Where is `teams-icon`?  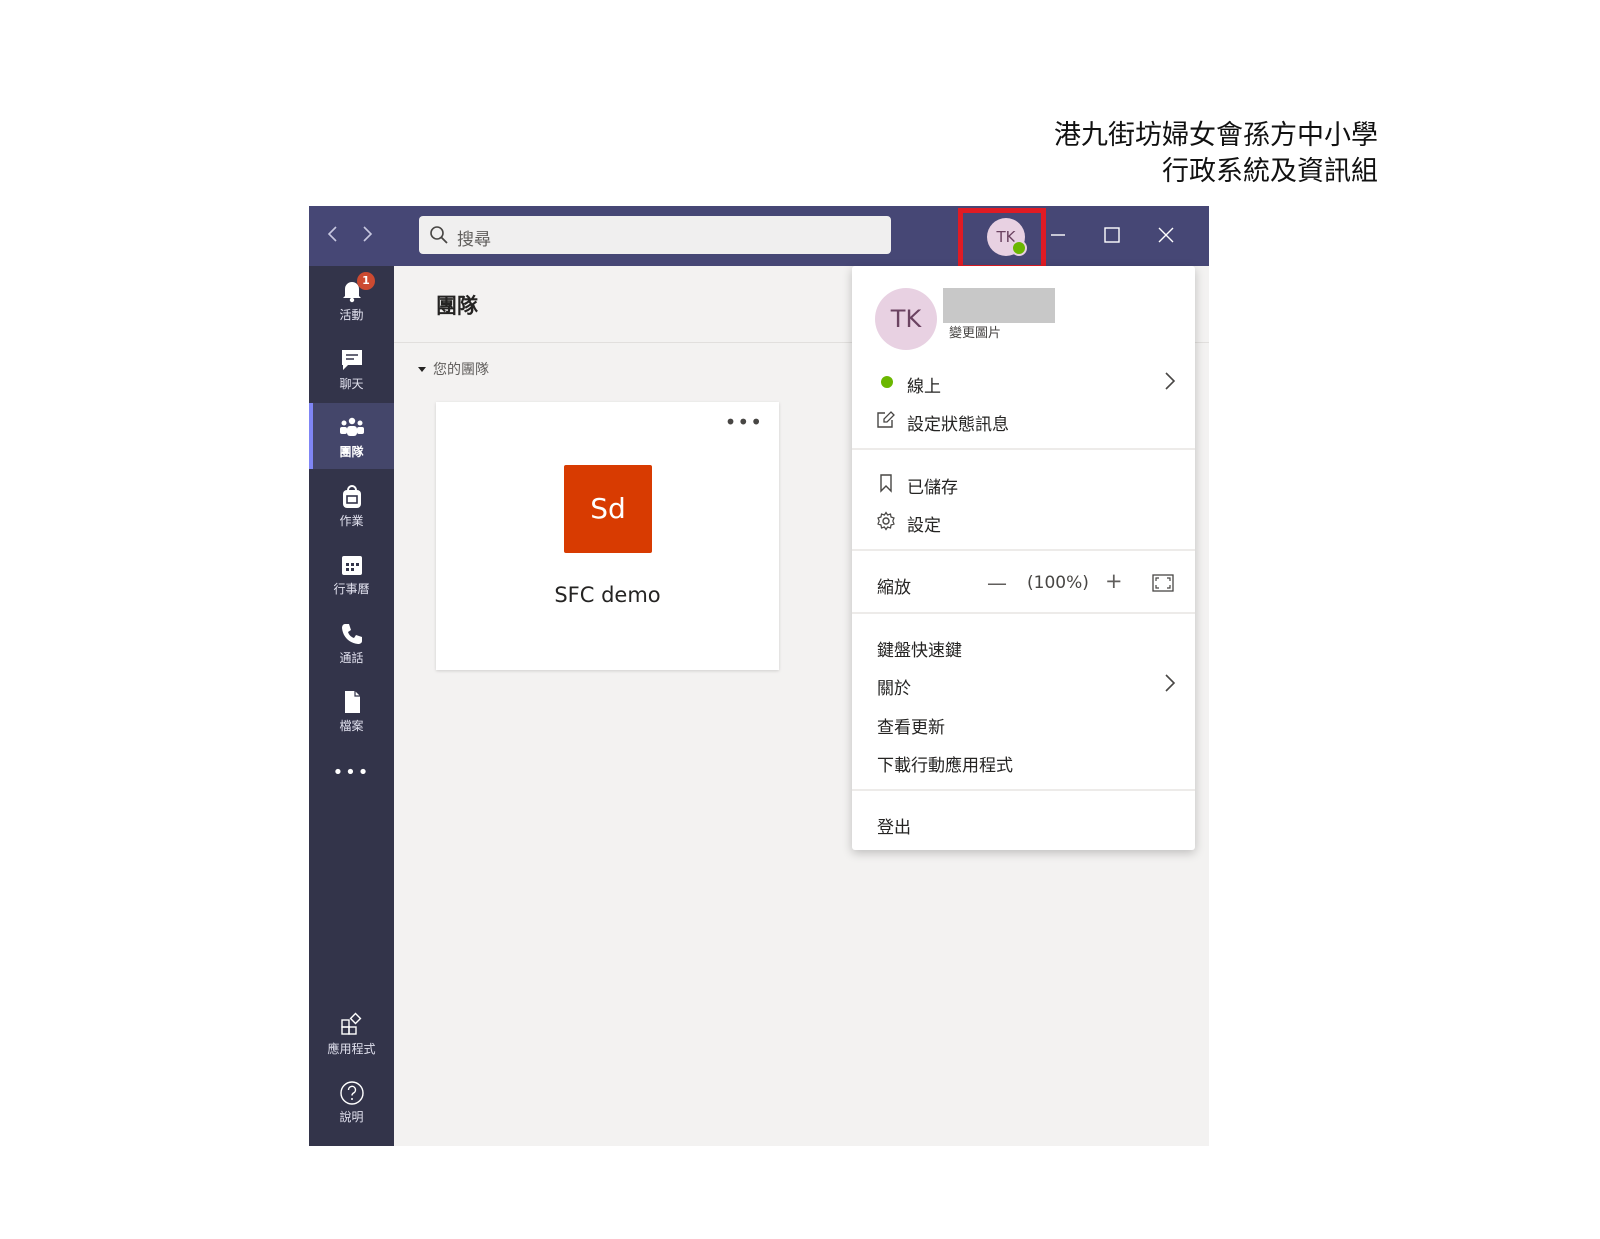
teams-icon is located at coordinates (352, 428).